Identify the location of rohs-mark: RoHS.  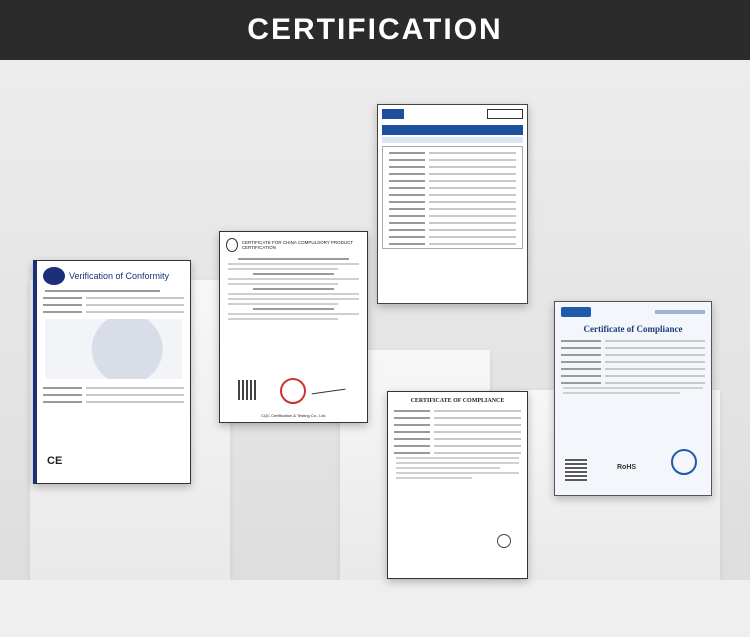
(627, 467).